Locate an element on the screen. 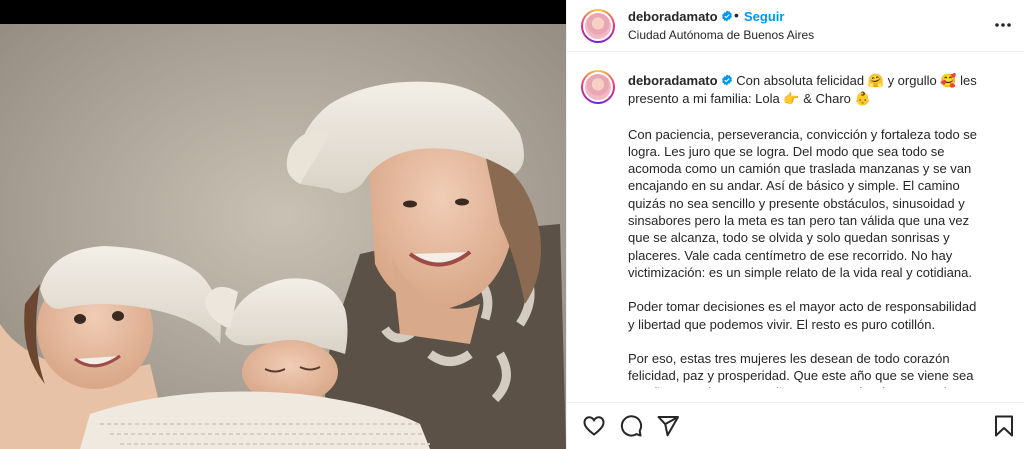 This screenshot has height=449, width=1024. caption-intro-text-2: y orgullo is located at coordinates (912, 80).